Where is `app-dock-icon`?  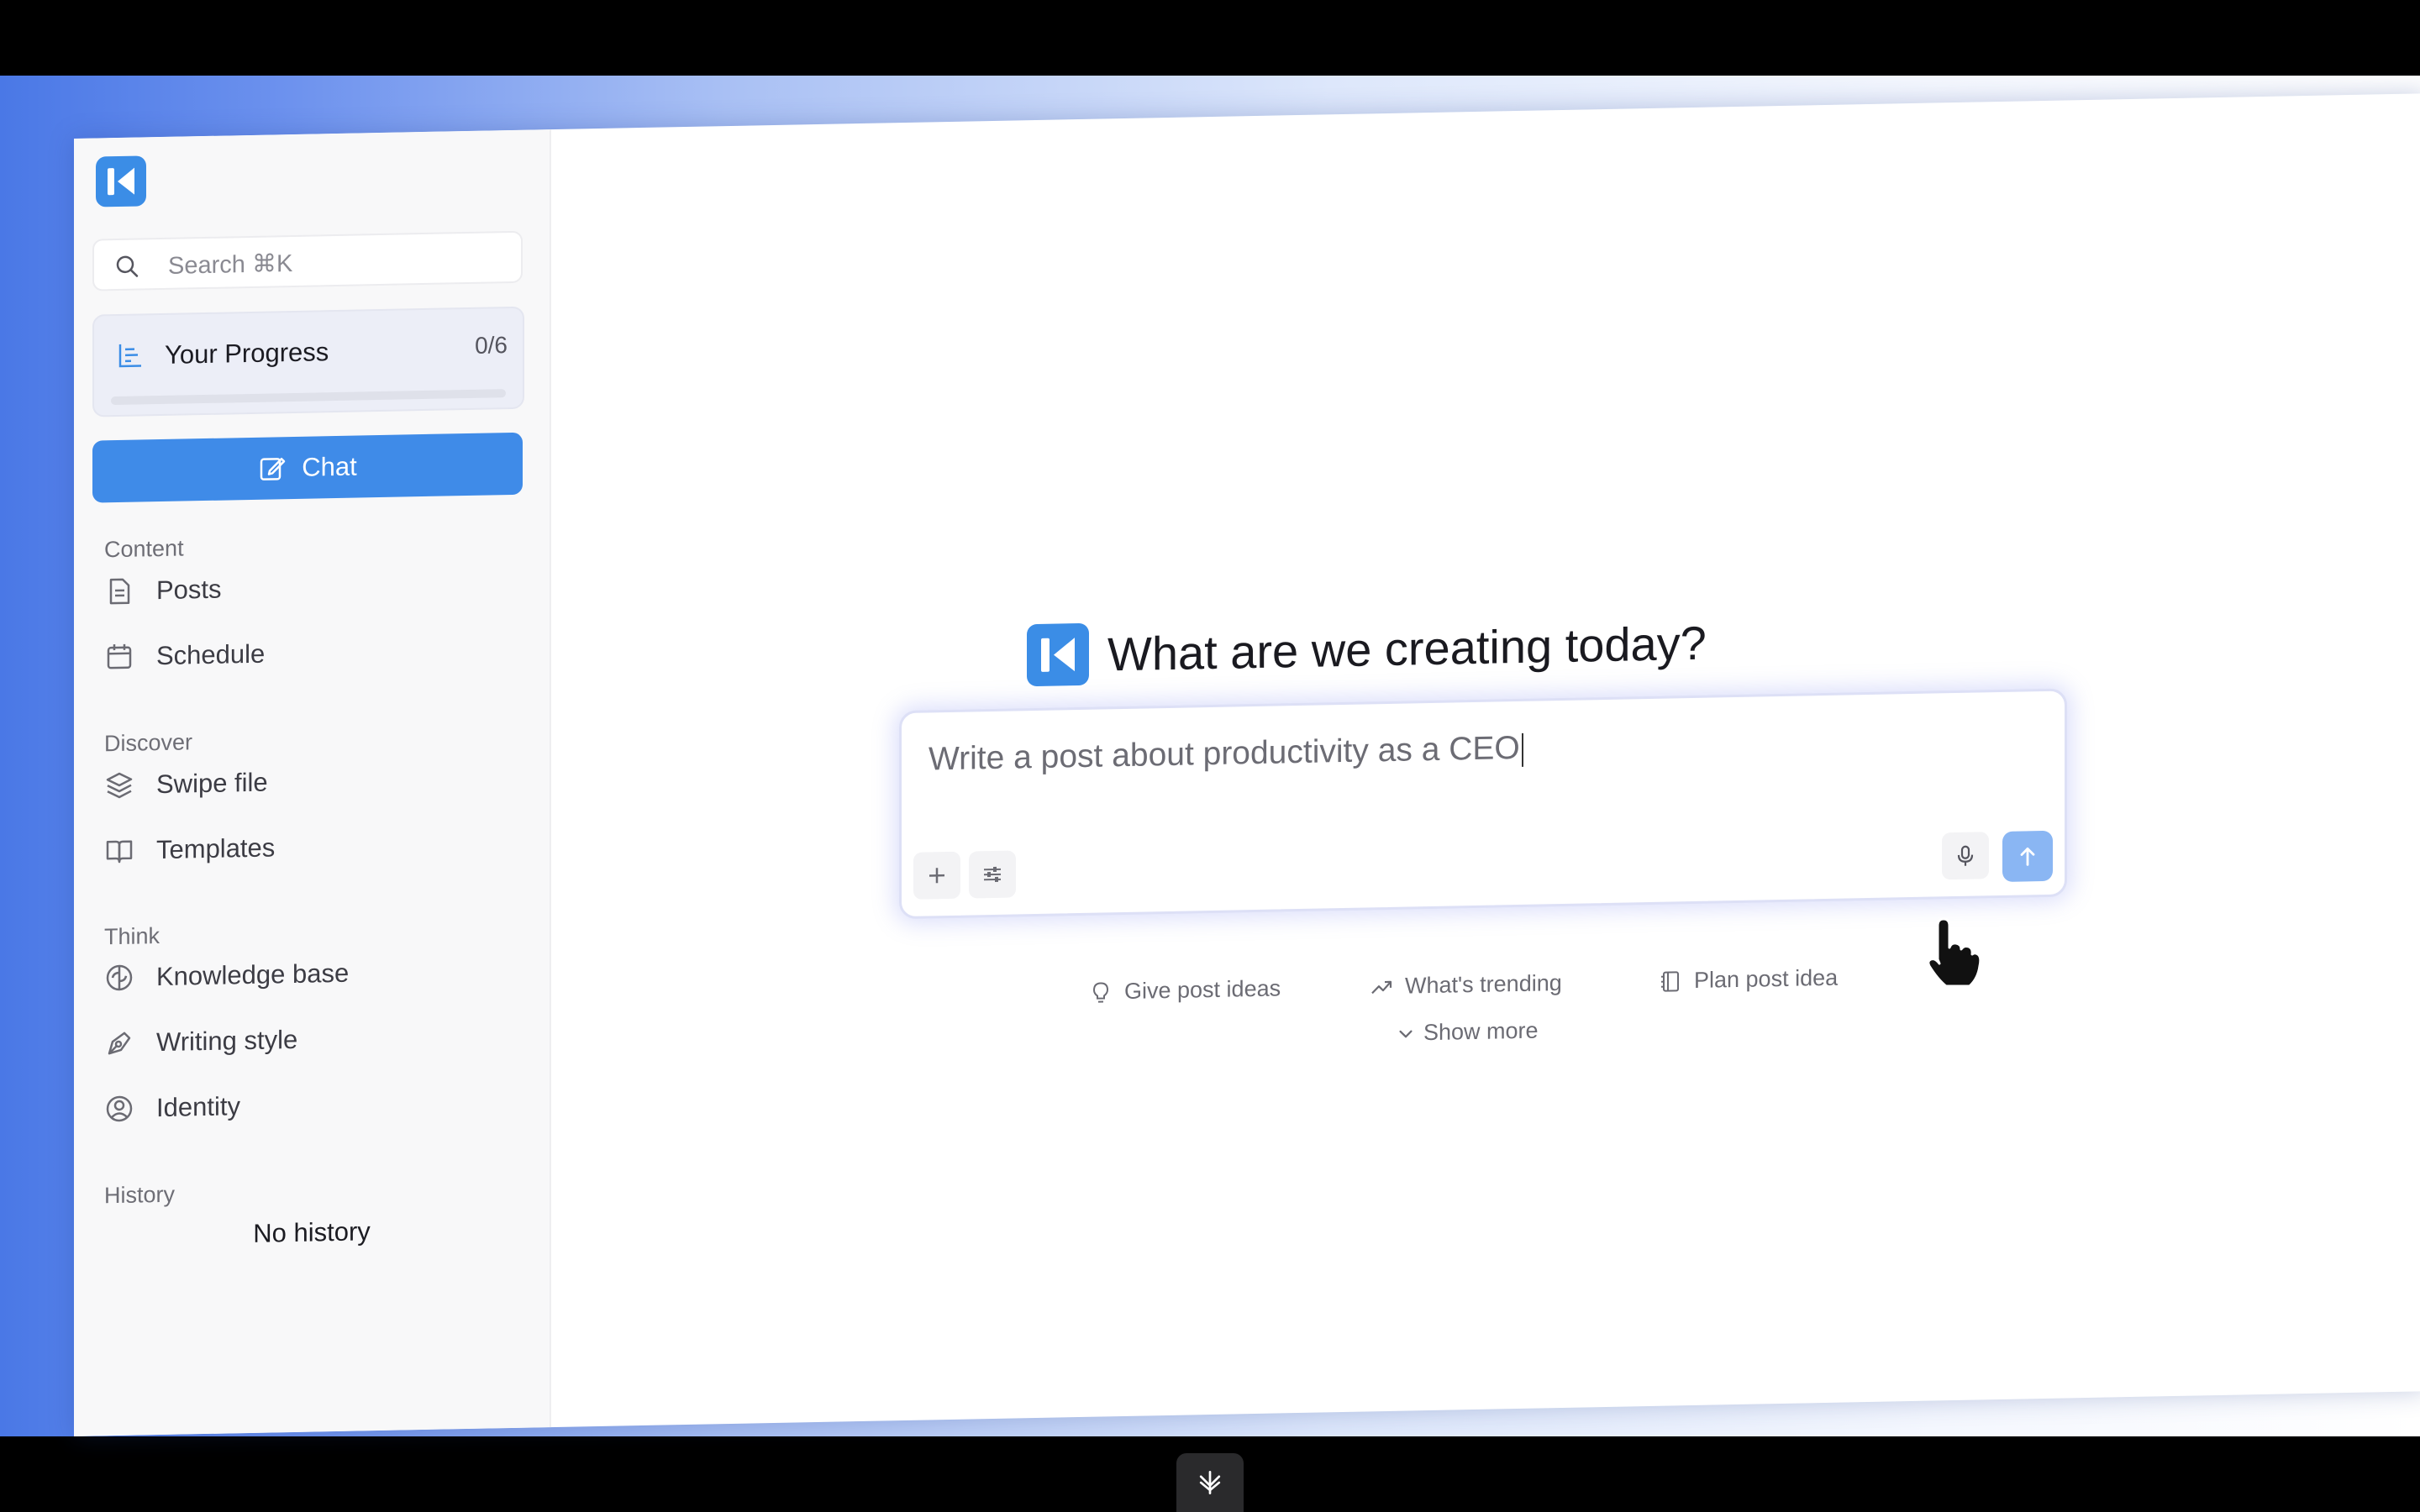 app-dock-icon is located at coordinates (1210, 1482).